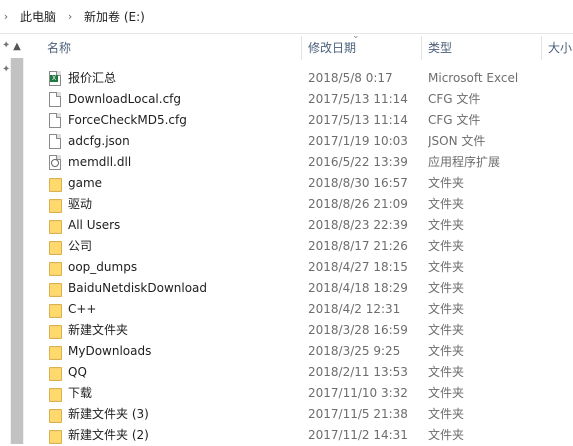  What do you see at coordinates (358, 246) in the screenshot?
I see `file-date: 2018/8/17 21:26` at bounding box center [358, 246].